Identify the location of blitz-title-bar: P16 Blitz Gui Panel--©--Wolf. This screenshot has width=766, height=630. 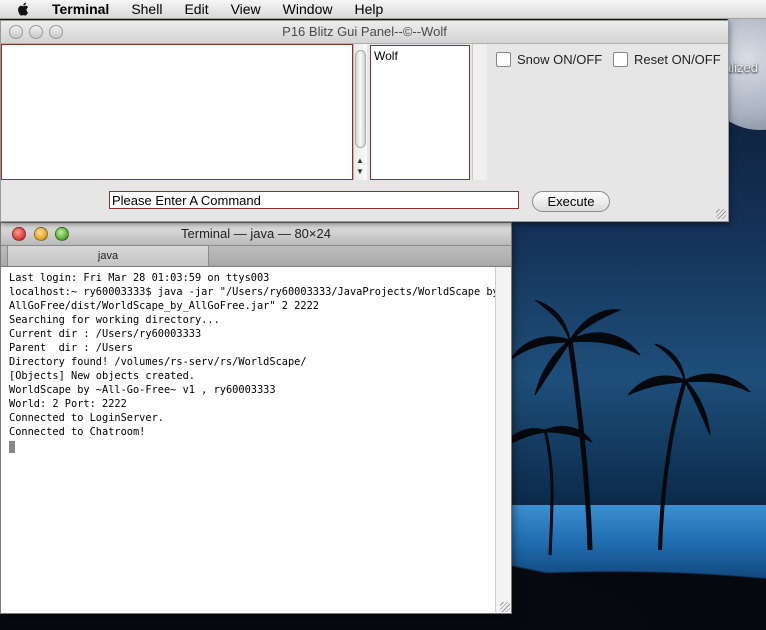
(364, 32).